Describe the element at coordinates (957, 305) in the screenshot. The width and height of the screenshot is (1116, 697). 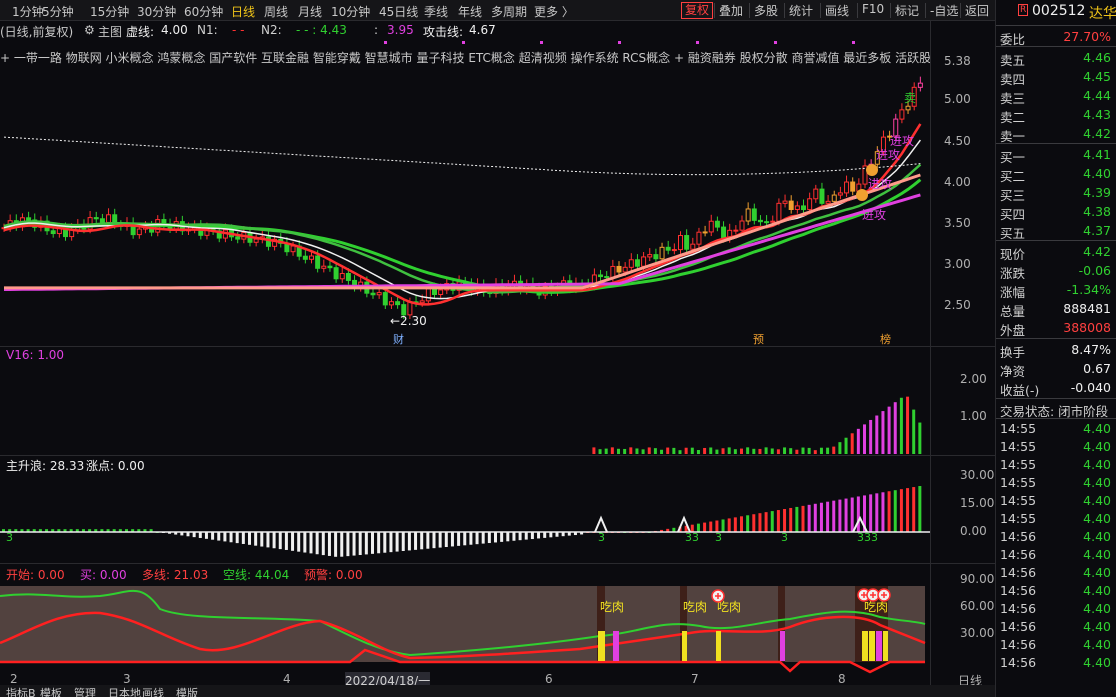
I see `price-tick: 2.50` at that location.